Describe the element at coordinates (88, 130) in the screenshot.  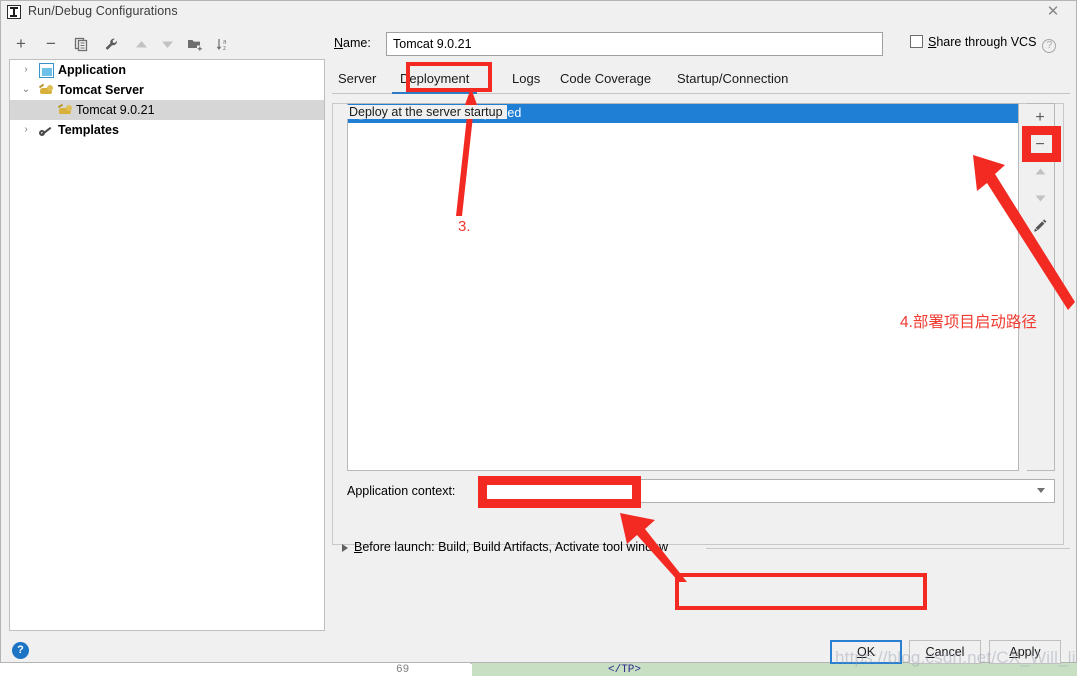
I see `tree-item-label: Templates` at that location.